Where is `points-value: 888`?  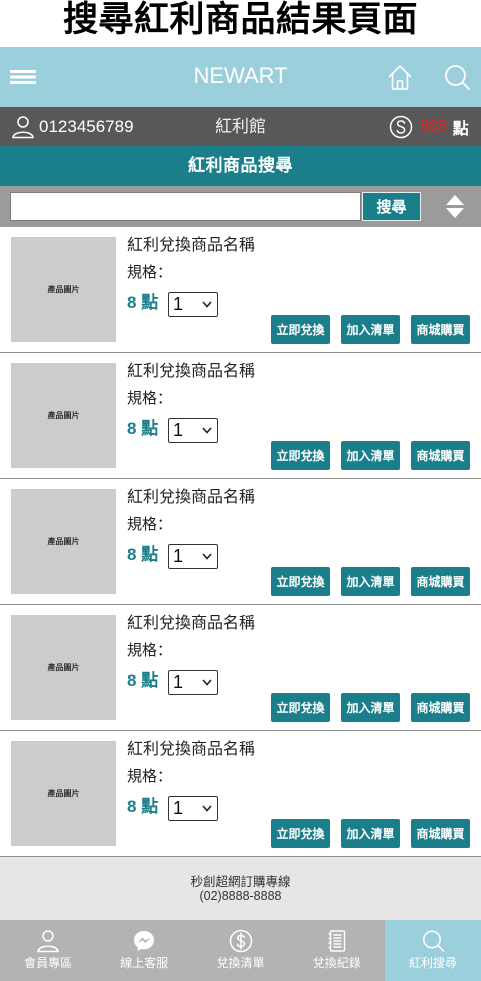 points-value: 888 is located at coordinates (433, 126).